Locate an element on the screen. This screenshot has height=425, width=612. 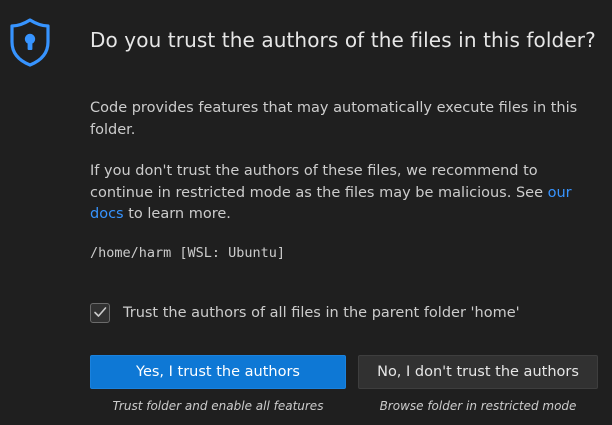
checkmark-icon is located at coordinates (100, 313).